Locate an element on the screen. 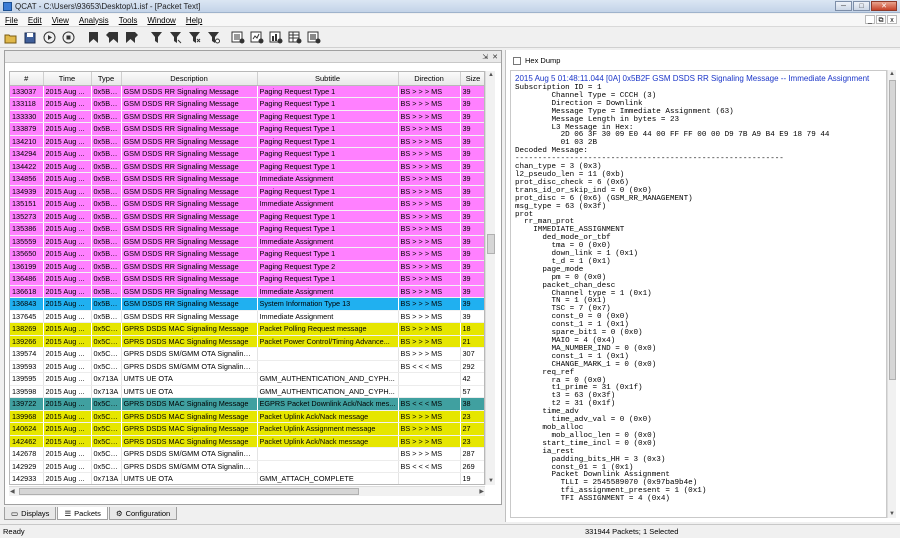 The width and height of the screenshot is (900, 538). minimize-button: ─ is located at coordinates (843, 6).